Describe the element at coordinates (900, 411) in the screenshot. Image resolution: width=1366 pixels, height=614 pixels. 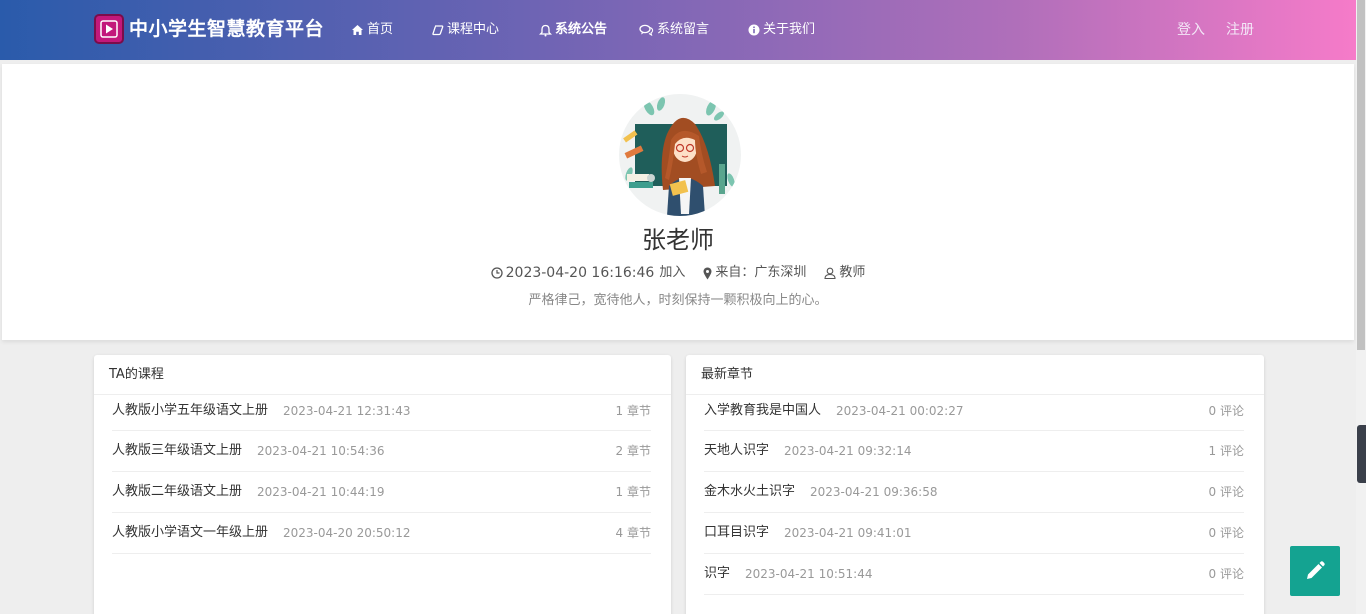
I see `chapter-date: 2023-04-21 00:02:27` at that location.